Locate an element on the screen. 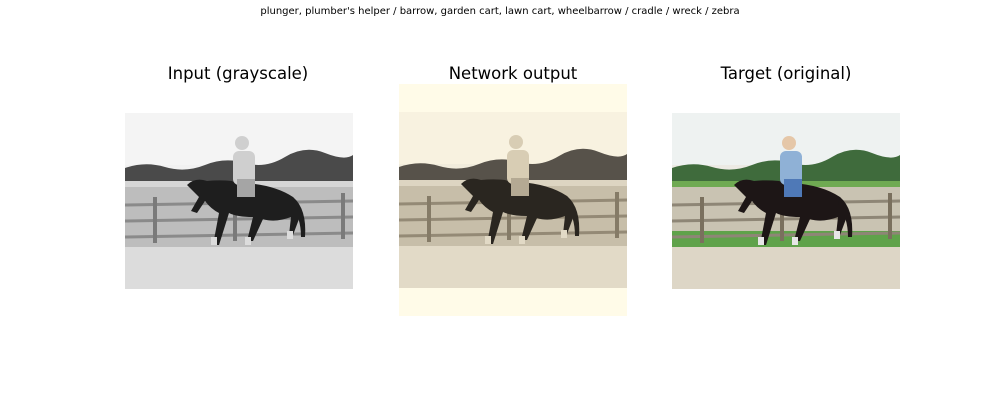 The height and width of the screenshot is (400, 1000). input-grayscale-image is located at coordinates (239, 201).